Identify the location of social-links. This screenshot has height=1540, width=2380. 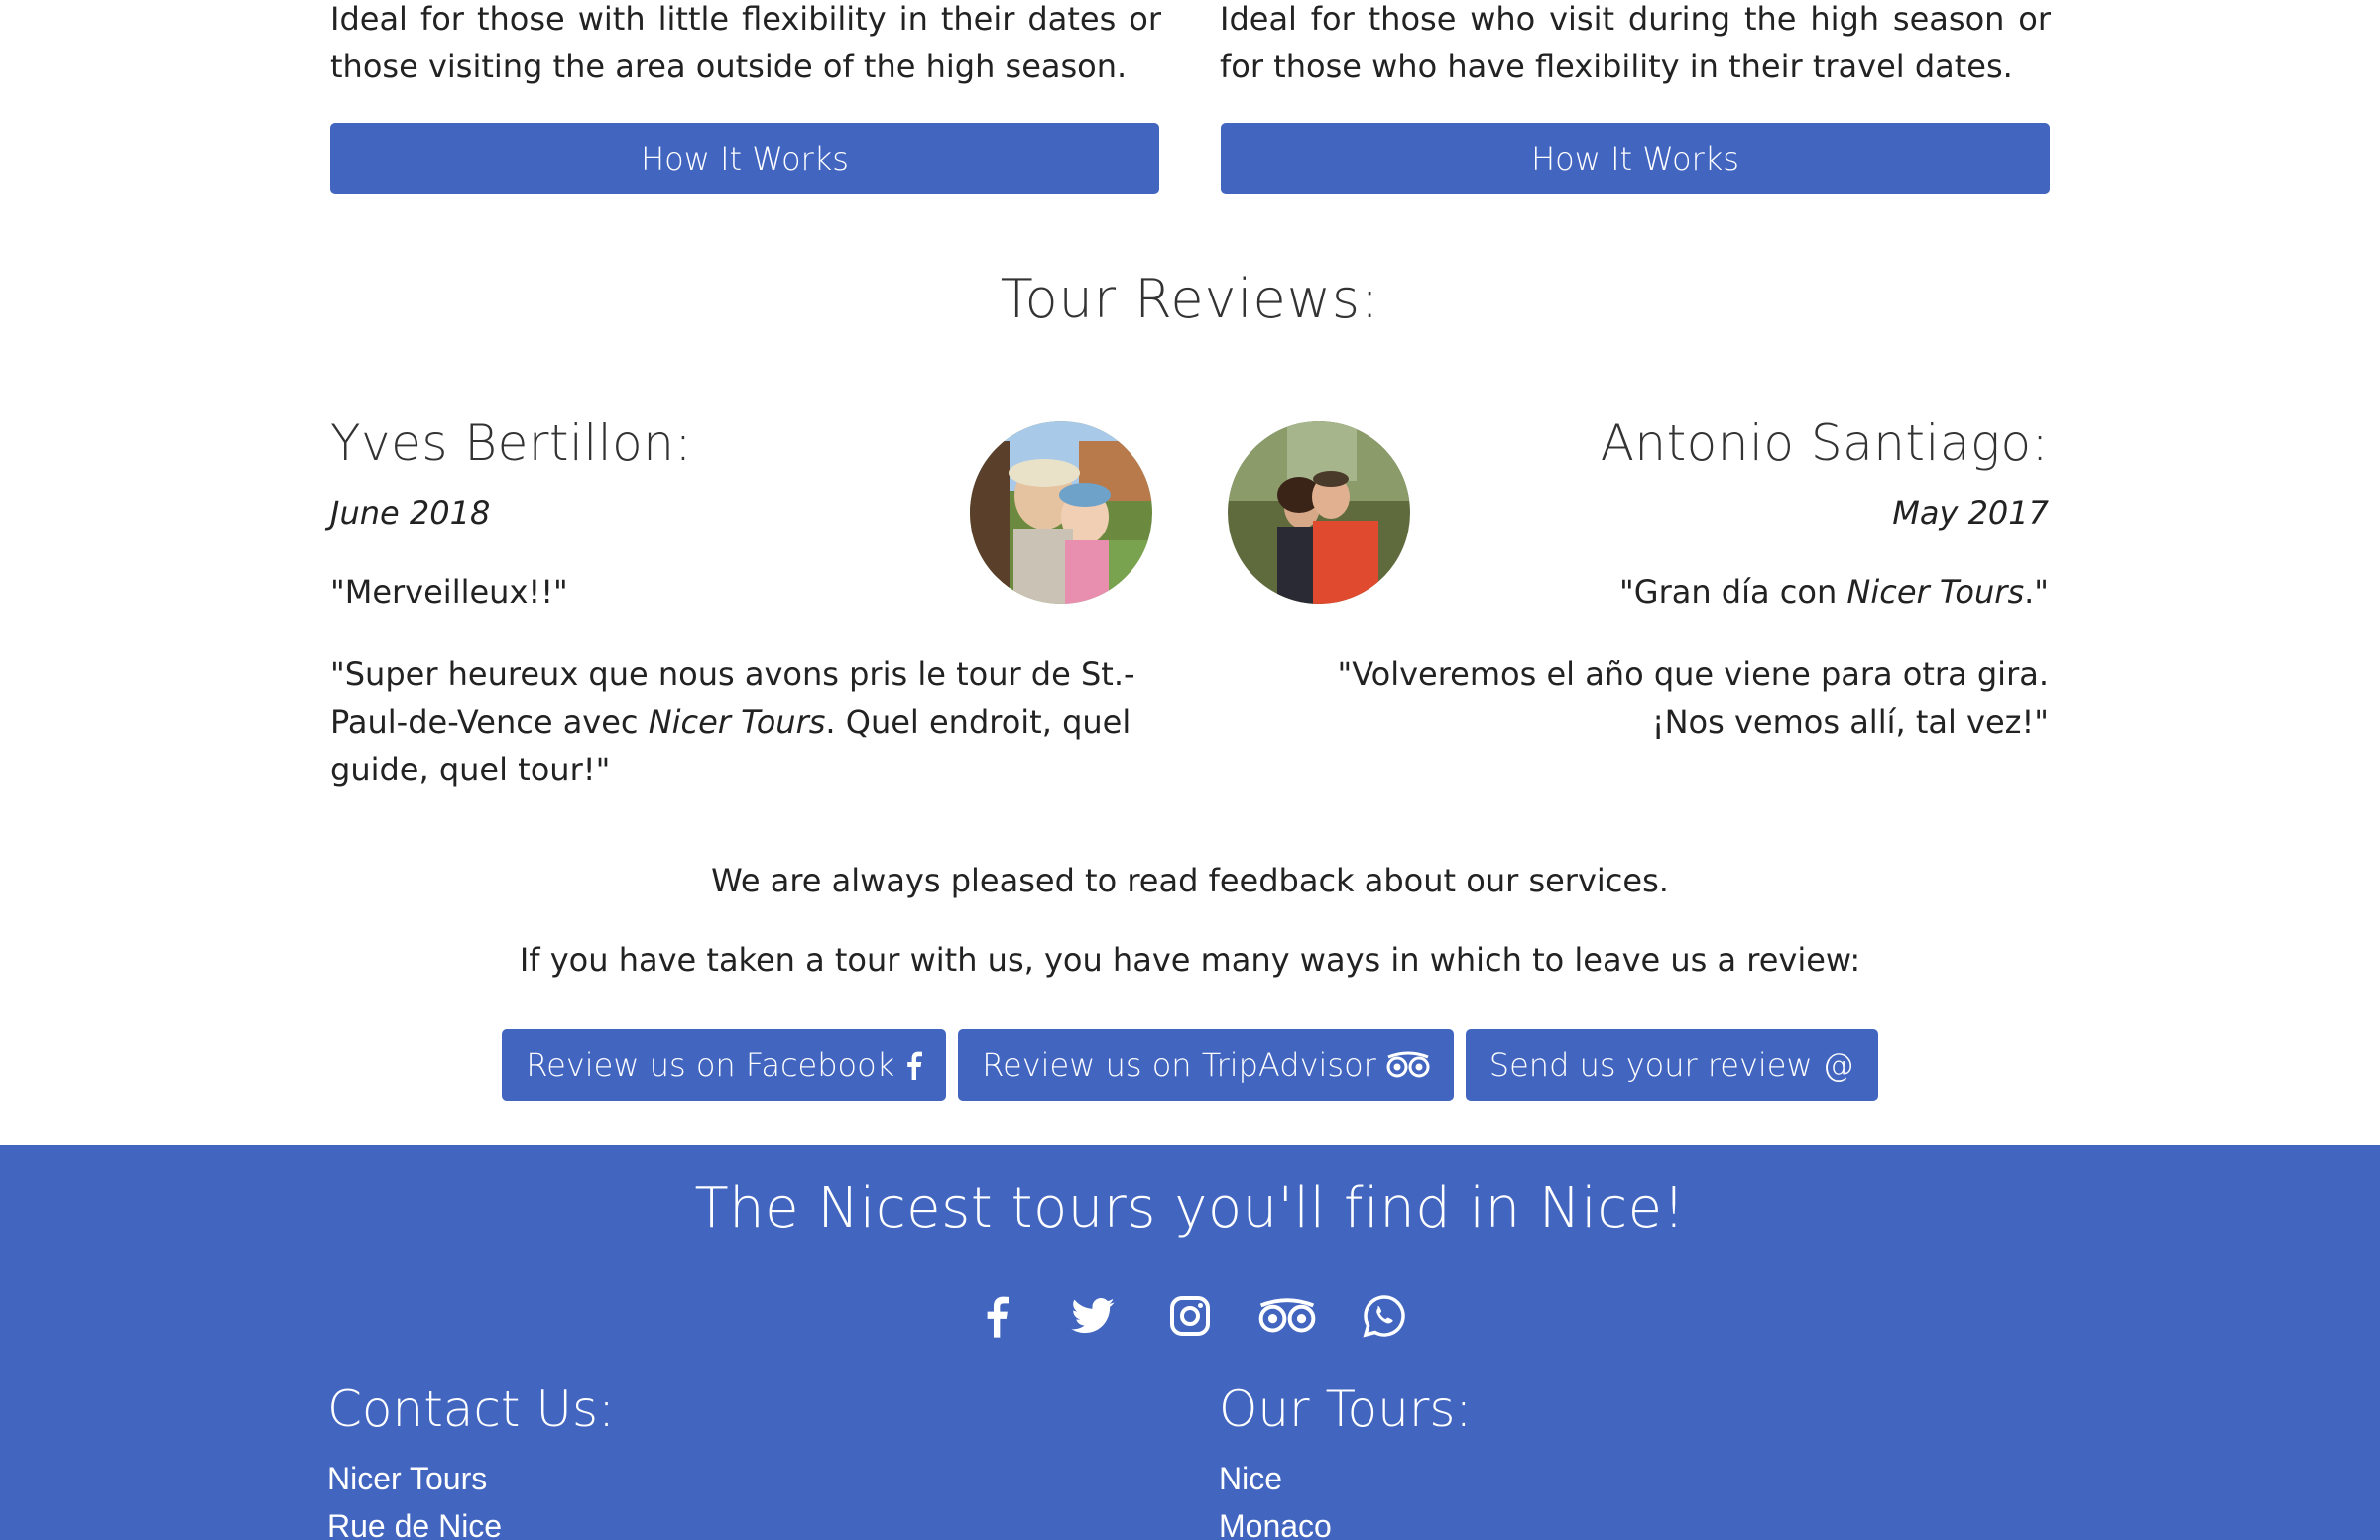
(1190, 1316).